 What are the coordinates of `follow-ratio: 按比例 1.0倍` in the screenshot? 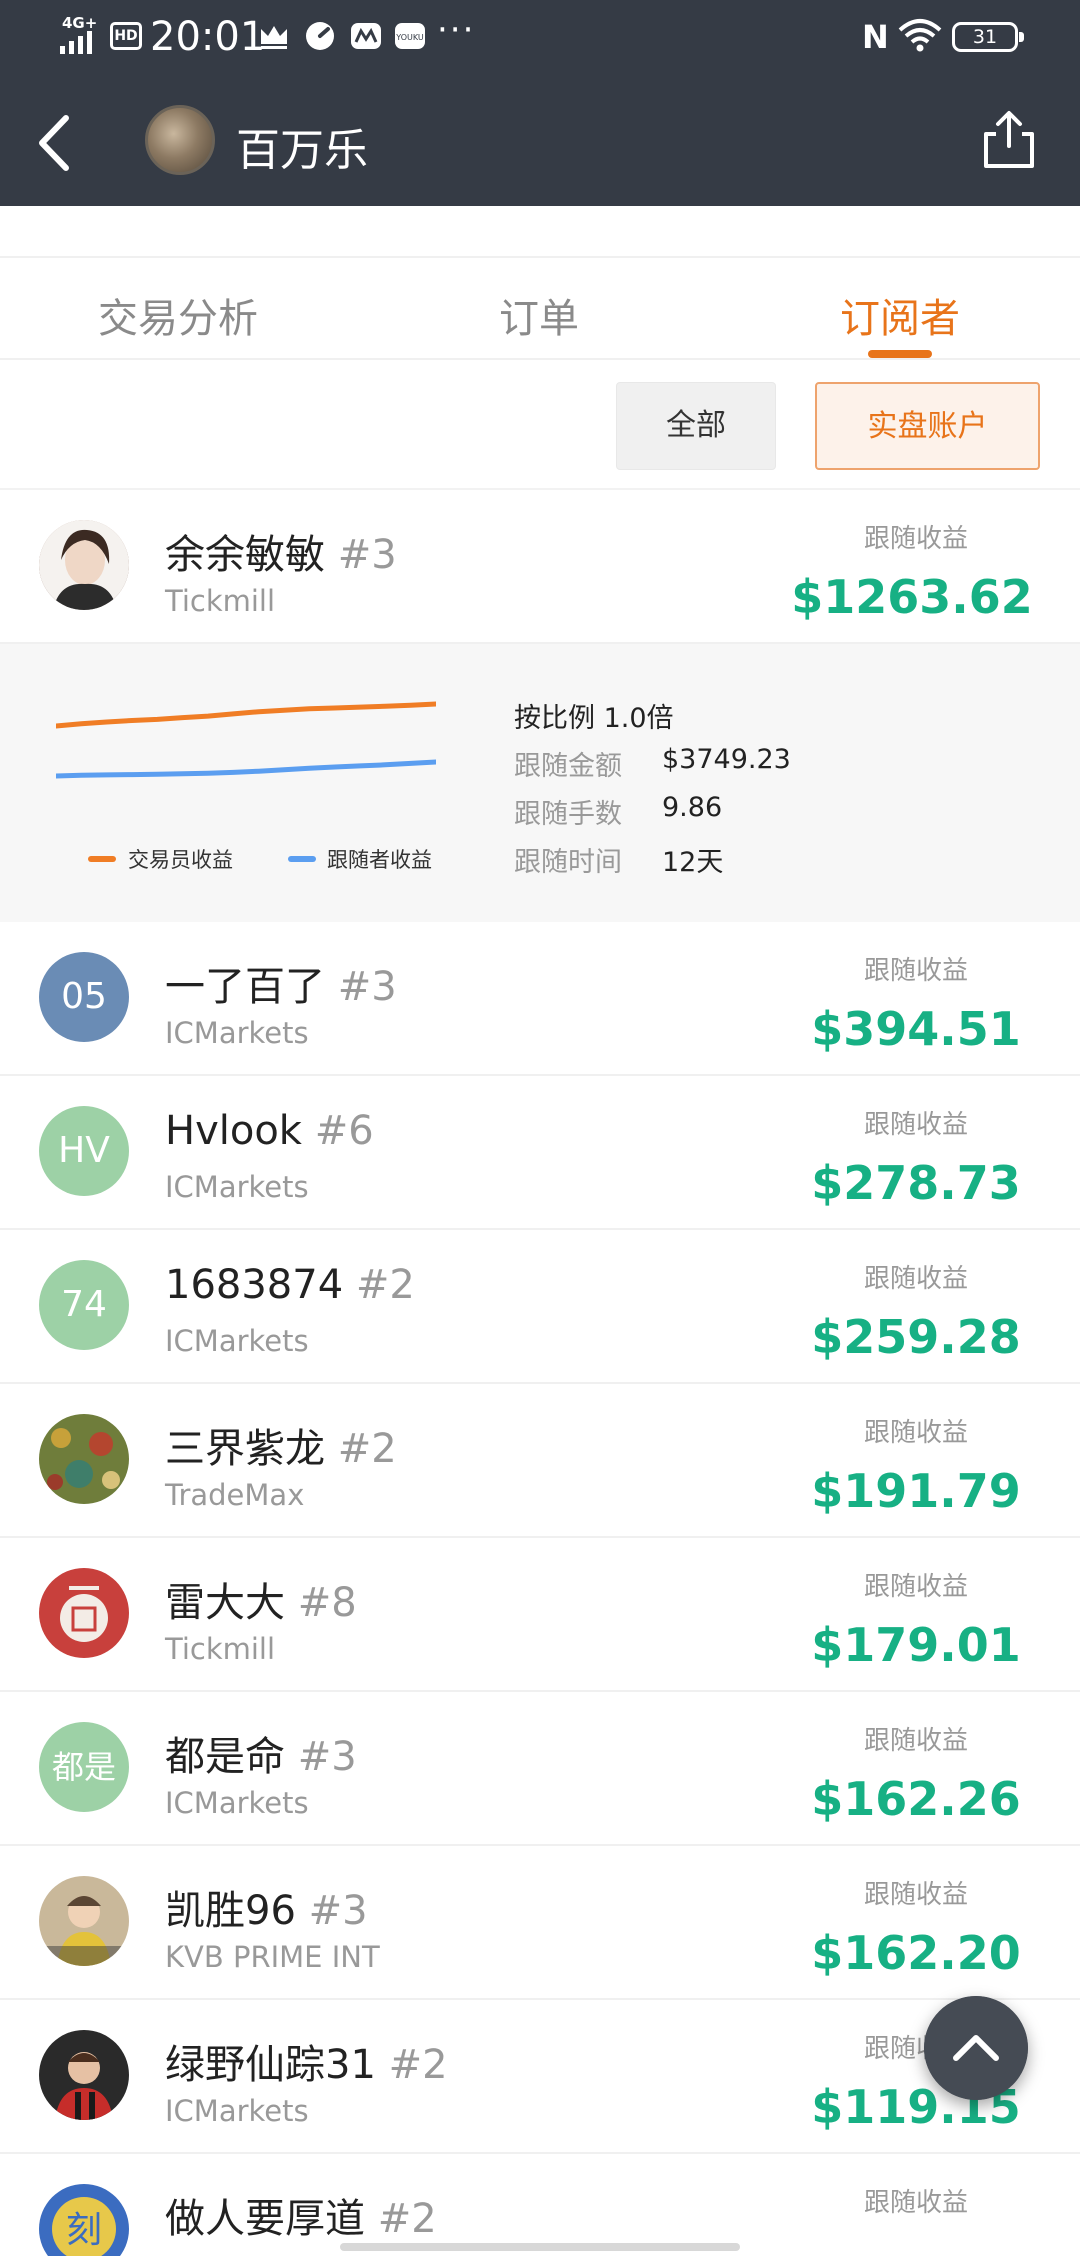 It's located at (594, 718).